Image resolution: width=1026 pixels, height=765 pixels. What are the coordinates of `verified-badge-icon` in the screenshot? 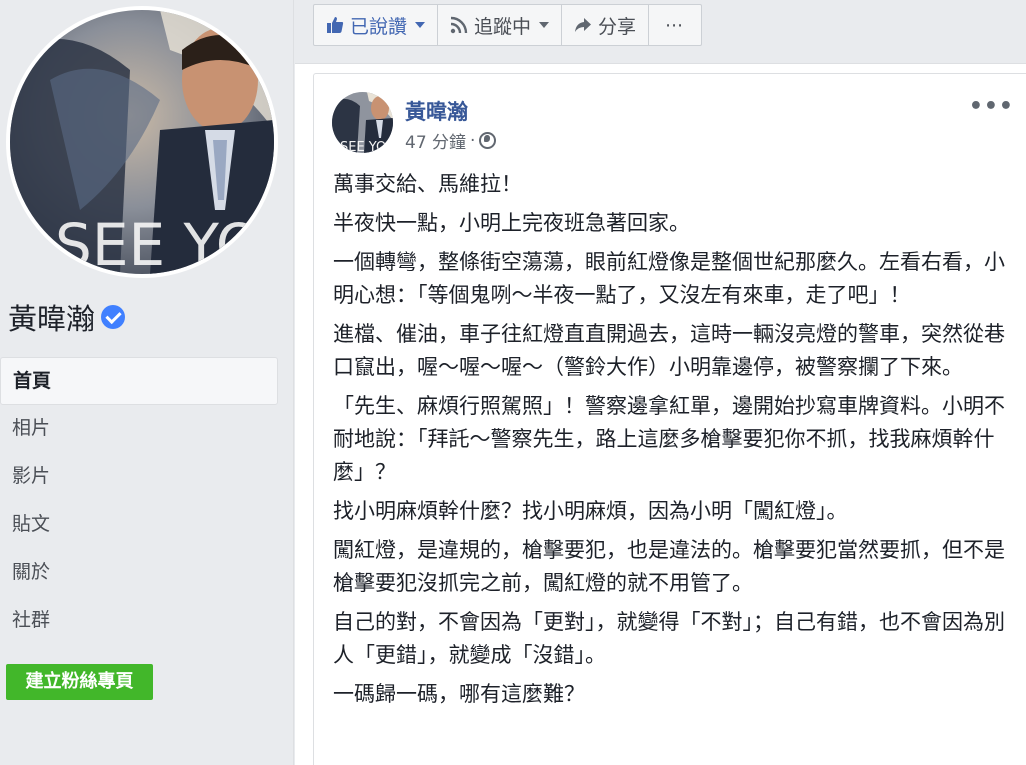 It's located at (113, 317).